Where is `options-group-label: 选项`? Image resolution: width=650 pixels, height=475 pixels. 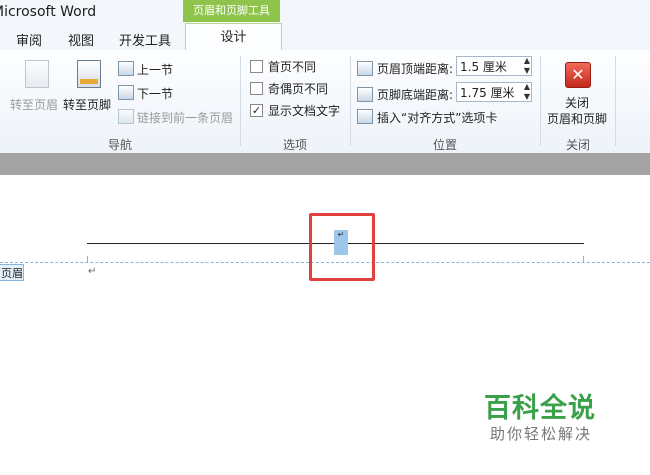 options-group-label: 选项 is located at coordinates (294, 145).